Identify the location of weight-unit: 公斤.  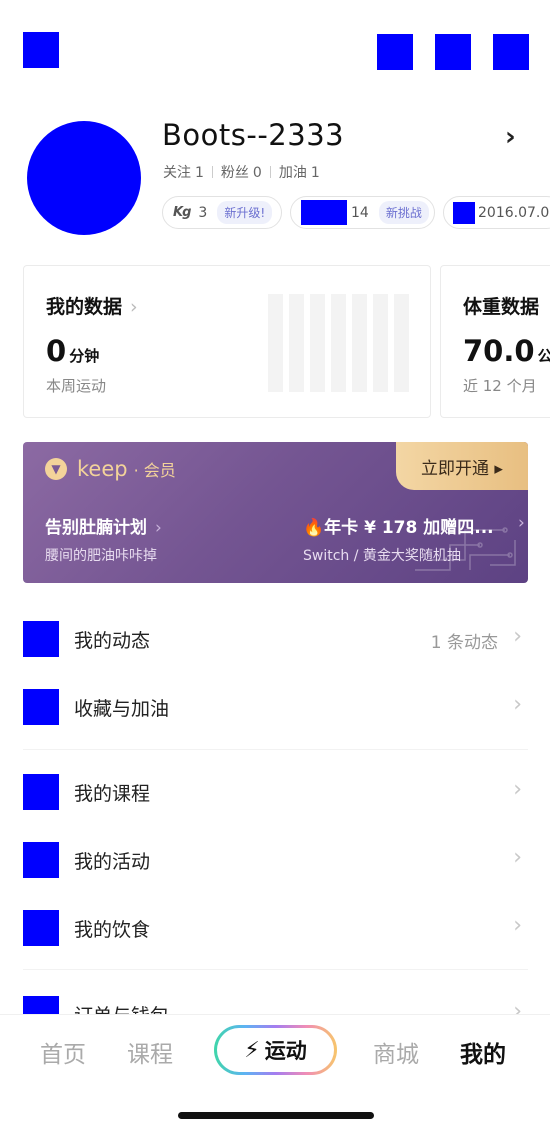
(543, 356).